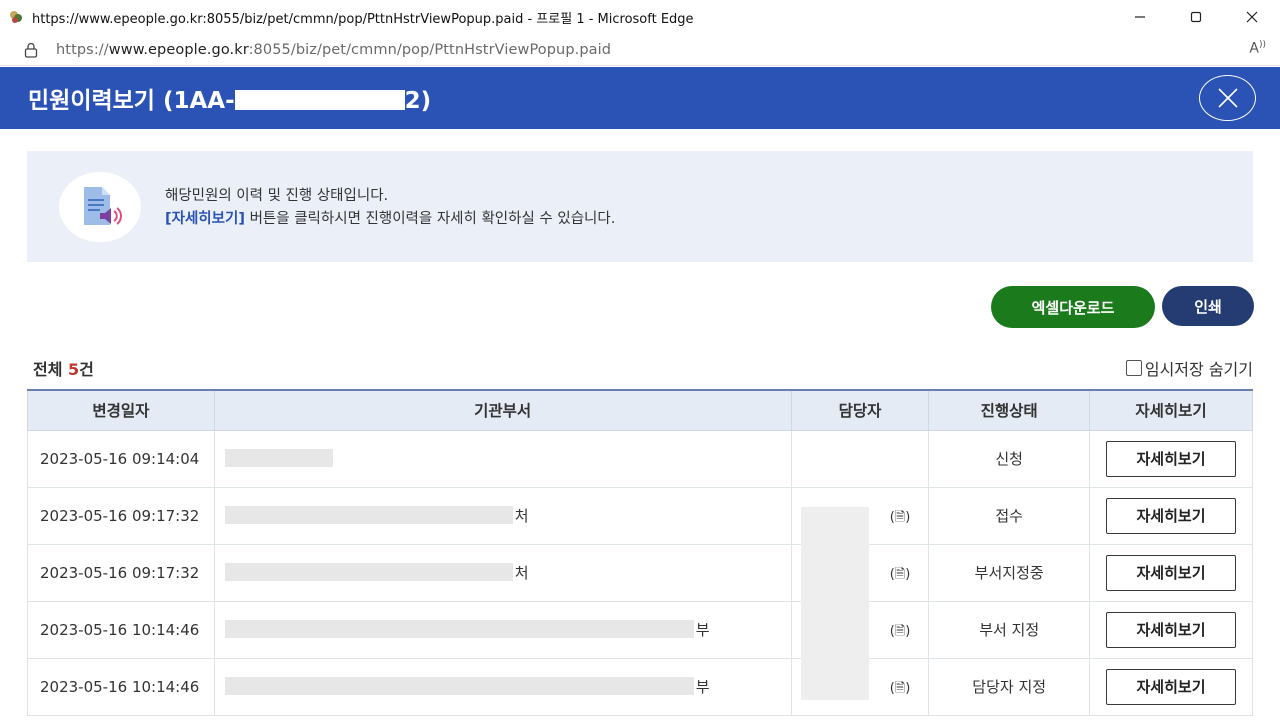 Image resolution: width=1280 pixels, height=720 pixels. I want to click on table-row: 2023-05-16 09:14:04 신청 자세히보기, so click(640, 458).